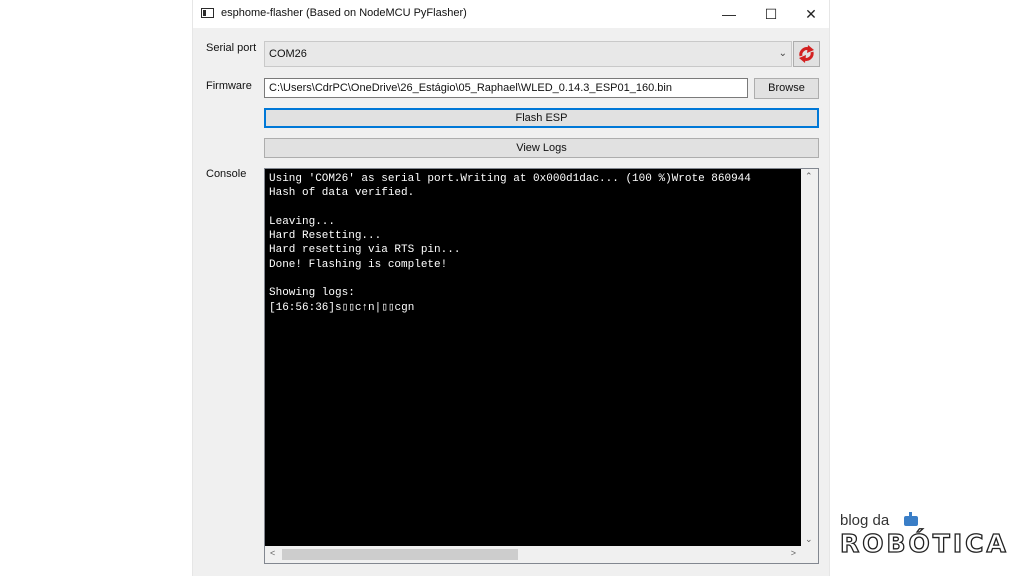 The image size is (1024, 576). Describe the element at coordinates (207, 13) in the screenshot. I see `app-icon` at that location.